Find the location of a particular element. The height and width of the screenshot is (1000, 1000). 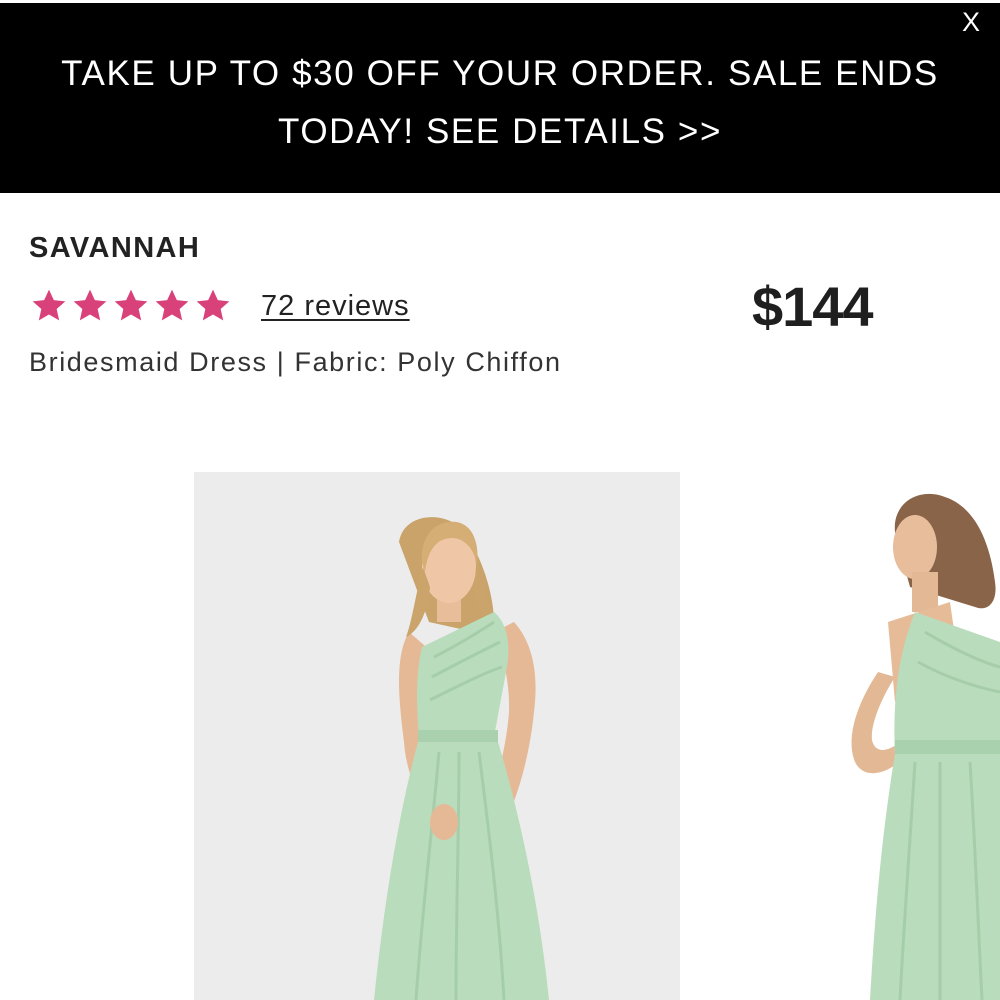

product-price: $144 is located at coordinates (813, 306).